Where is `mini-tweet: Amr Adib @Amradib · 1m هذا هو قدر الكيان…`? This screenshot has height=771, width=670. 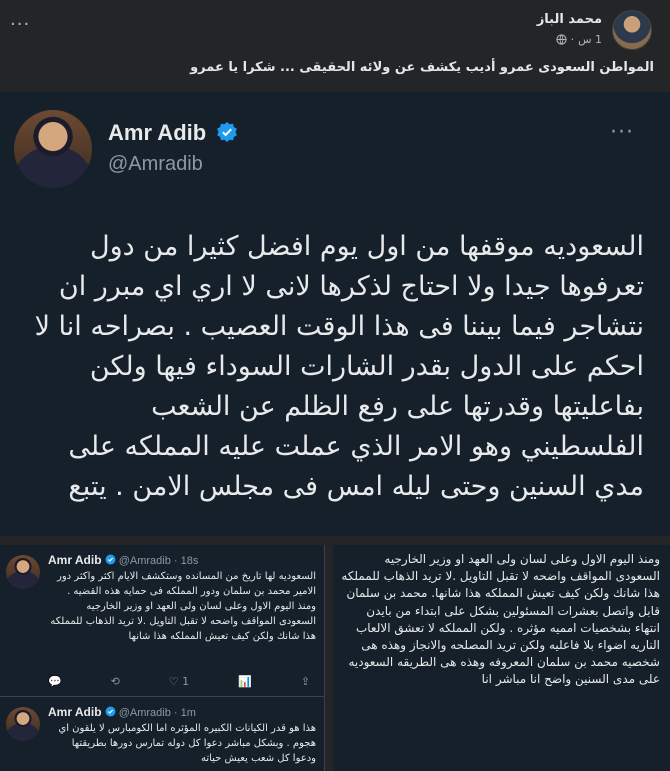
mini-tweet: Amr Adib @Amradib · 1m هذا هو قدر الكيان… is located at coordinates (162, 734).